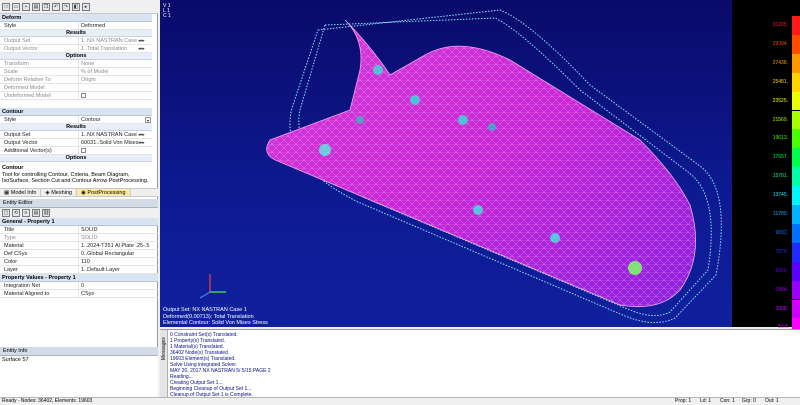 The image size is (800, 405). Describe the element at coordinates (83, 95) in the screenshot. I see `undeformed-checkbox` at that location.